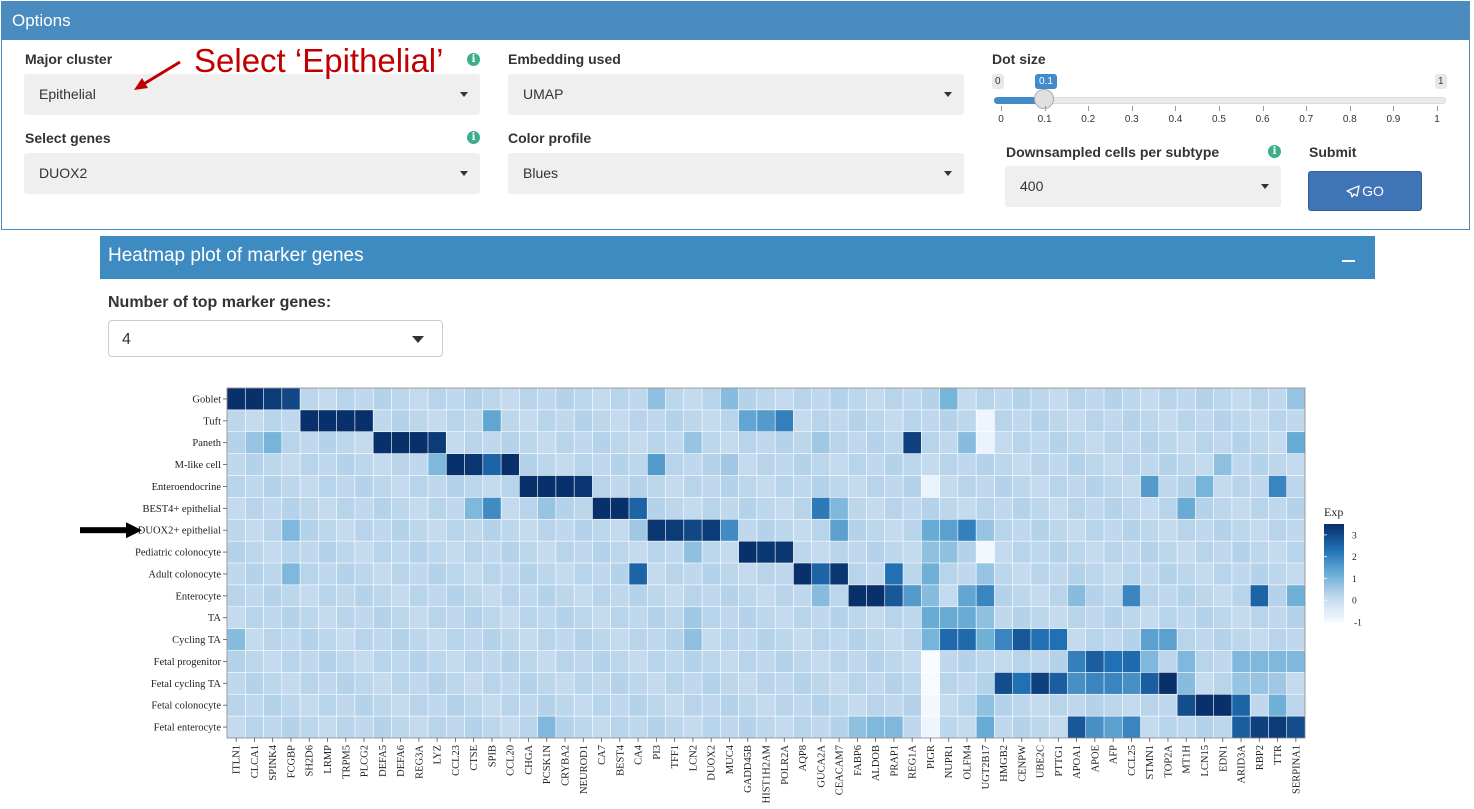  What do you see at coordinates (894, 761) in the screenshot?
I see `column-label: PRAP1` at bounding box center [894, 761].